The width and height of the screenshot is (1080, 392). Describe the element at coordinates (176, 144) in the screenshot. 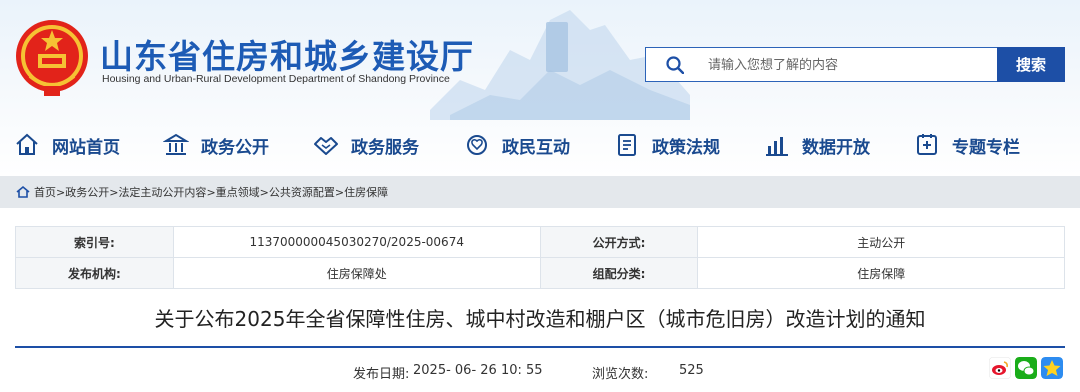

I see `government-building-icon` at that location.